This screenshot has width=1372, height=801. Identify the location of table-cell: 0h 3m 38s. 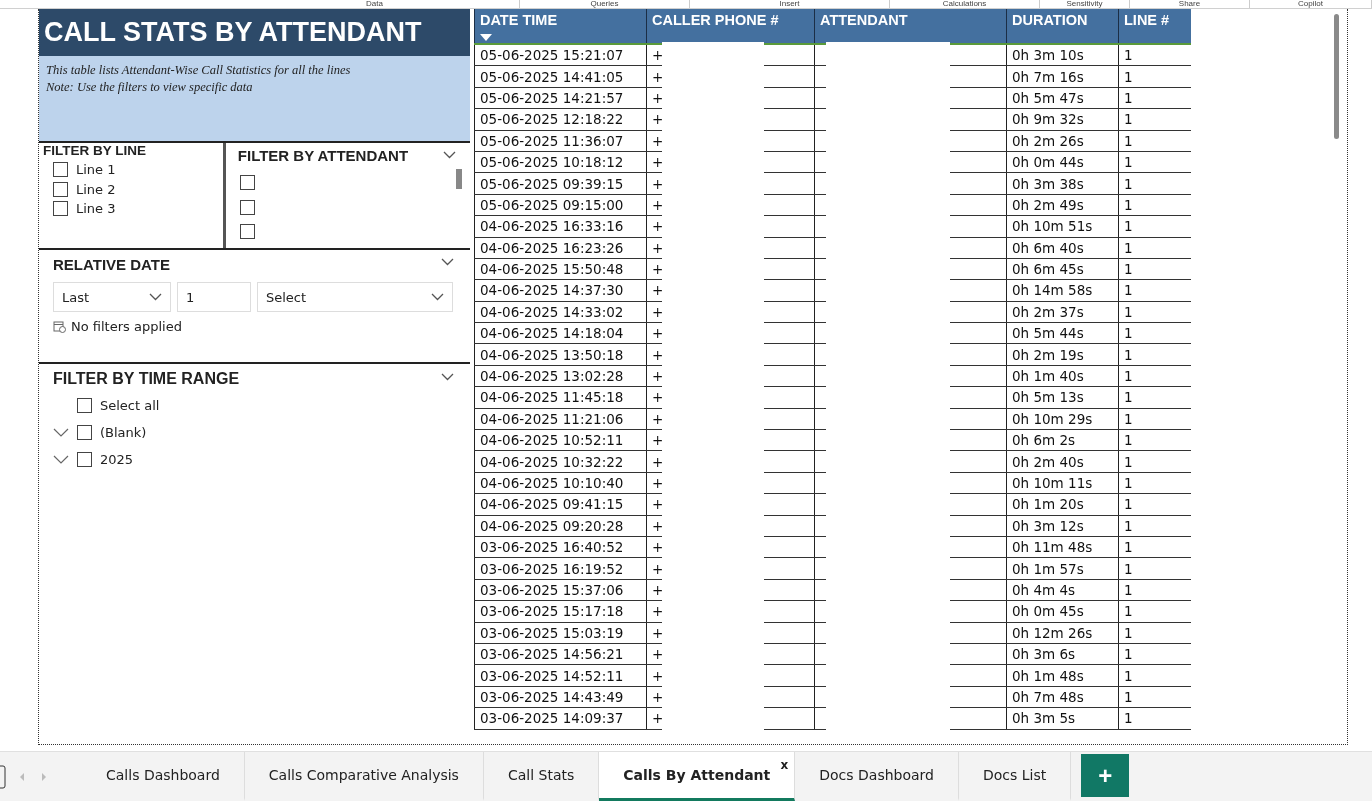
(1062, 183).